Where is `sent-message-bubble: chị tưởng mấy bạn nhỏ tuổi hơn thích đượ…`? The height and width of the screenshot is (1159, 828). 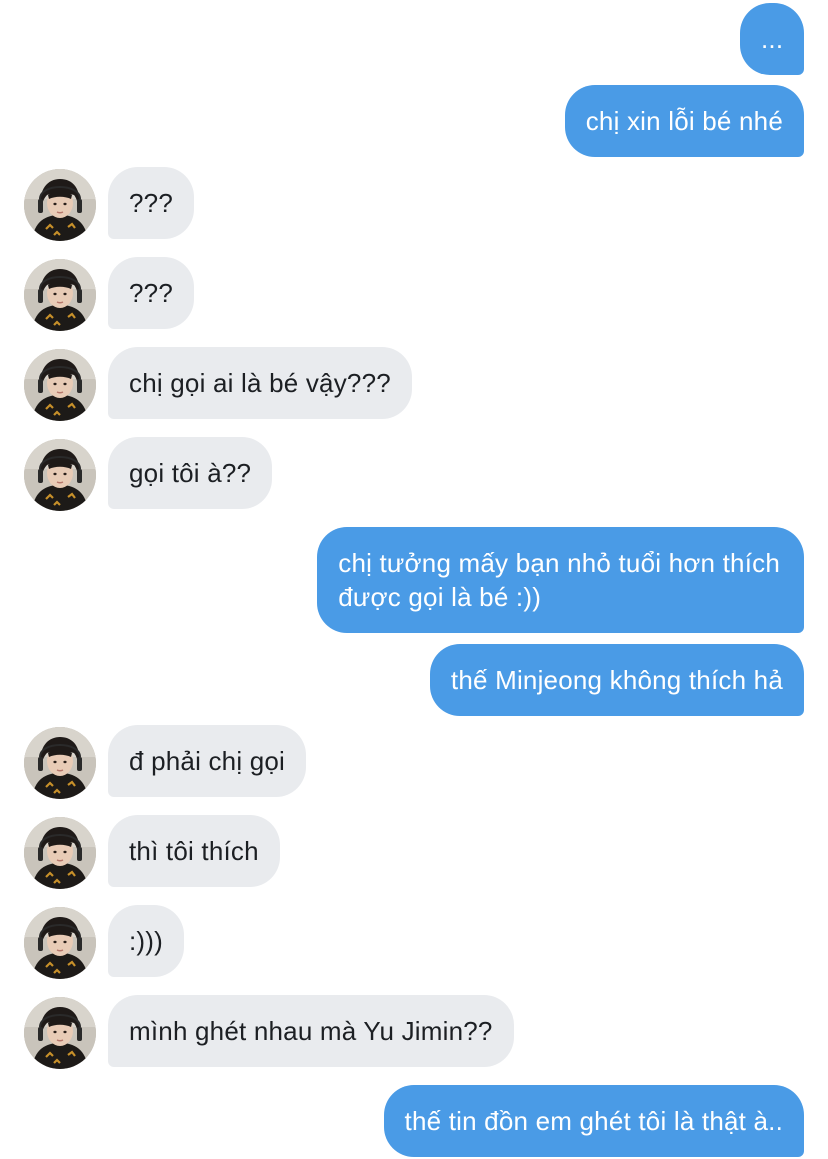 sent-message-bubble: chị tưởng mấy bạn nhỏ tuổi hơn thích đượ… is located at coordinates (560, 580).